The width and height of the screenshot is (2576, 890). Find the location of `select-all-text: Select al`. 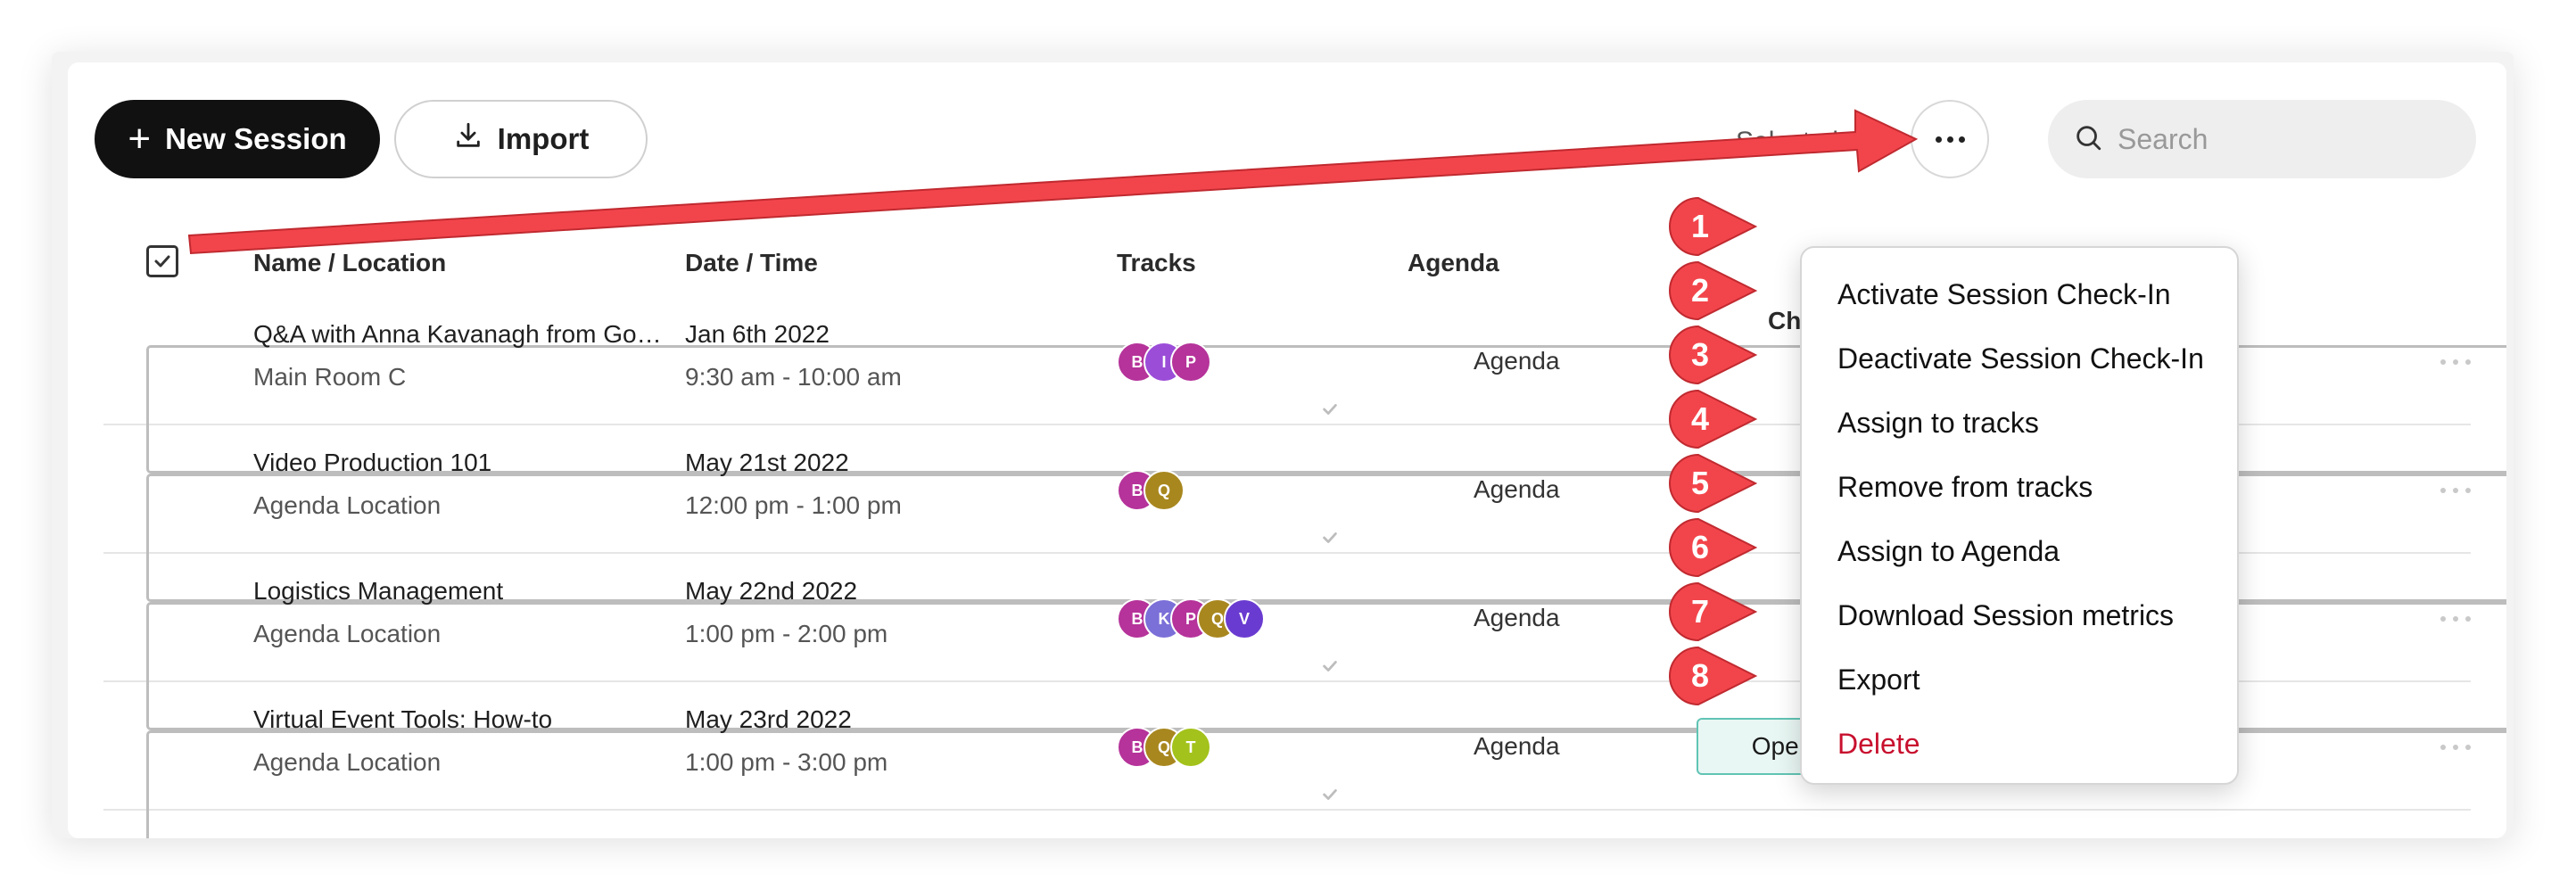

select-all-text: Select al is located at coordinates (1787, 142).